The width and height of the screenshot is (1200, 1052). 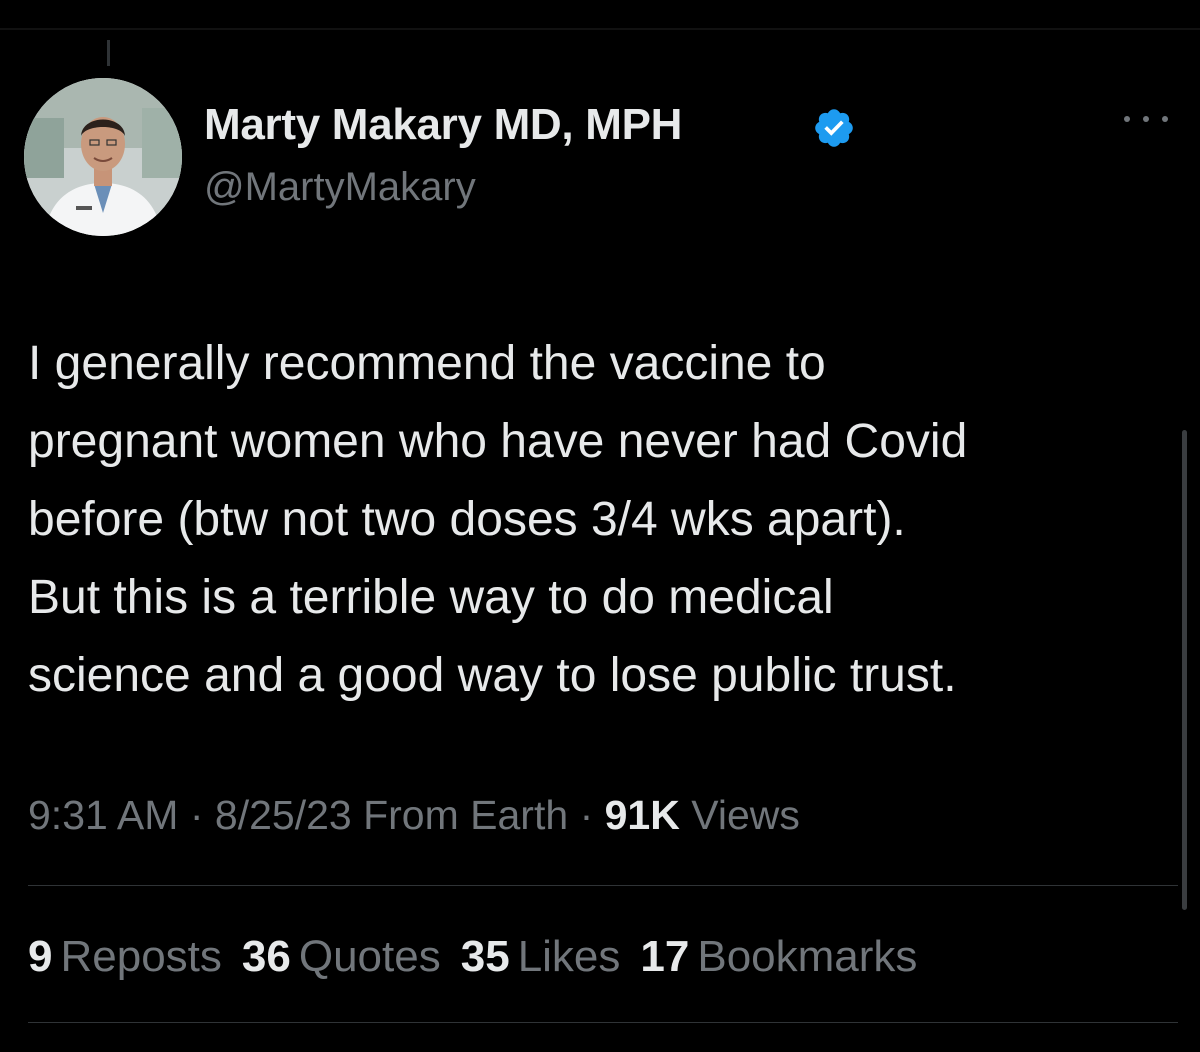 I want to click on stat-label: Likes, so click(x=569, y=956).